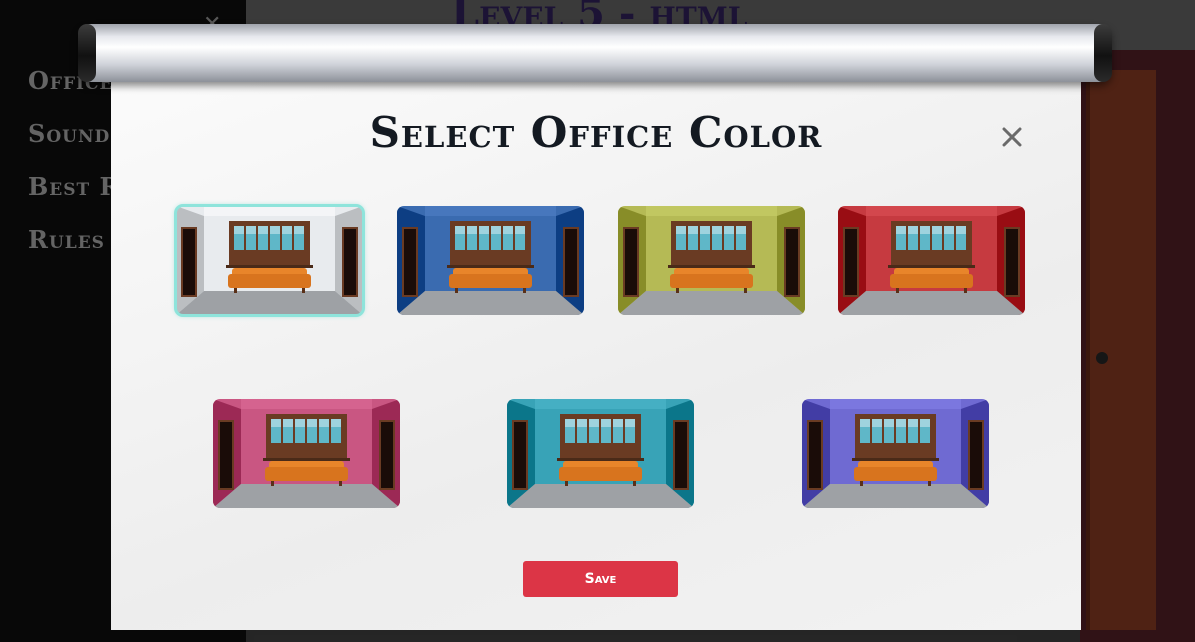  Describe the element at coordinates (1012, 137) in the screenshot. I see `close-icon` at that location.